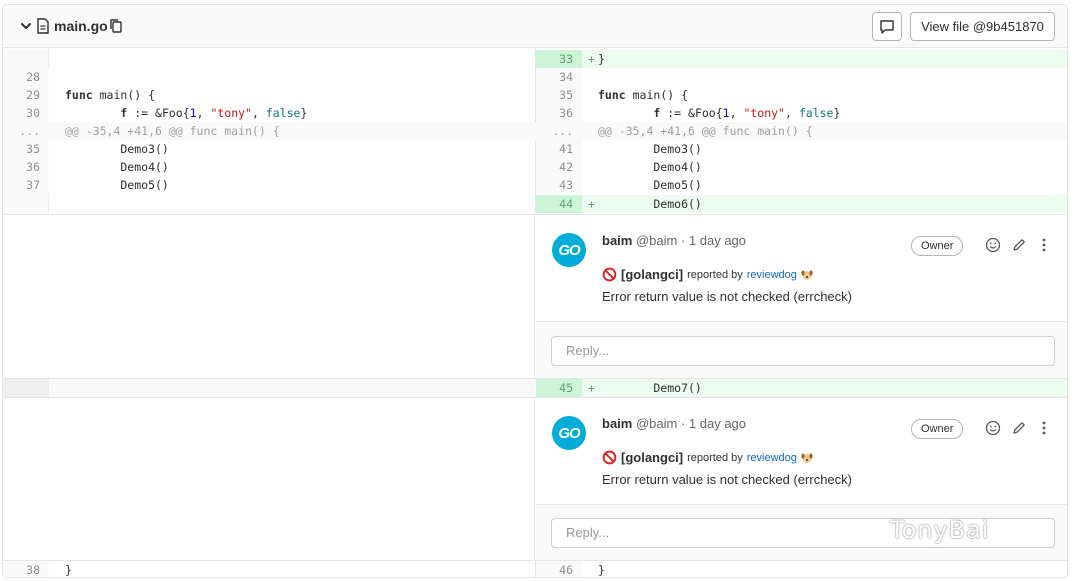 This screenshot has height=581, width=1080. What do you see at coordinates (559, 167) in the screenshot?
I see `line-number: 42` at bounding box center [559, 167].